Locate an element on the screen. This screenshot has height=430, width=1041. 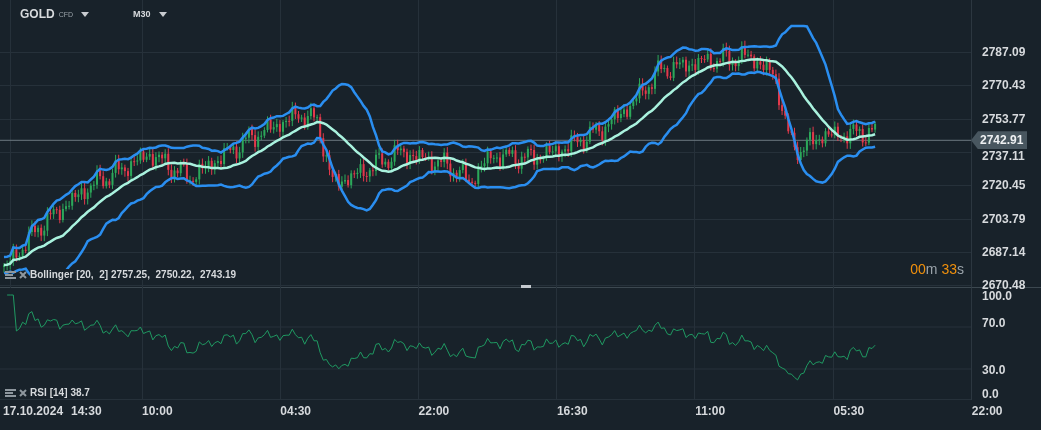
indicator-values: 38.7 is located at coordinates (80, 392).